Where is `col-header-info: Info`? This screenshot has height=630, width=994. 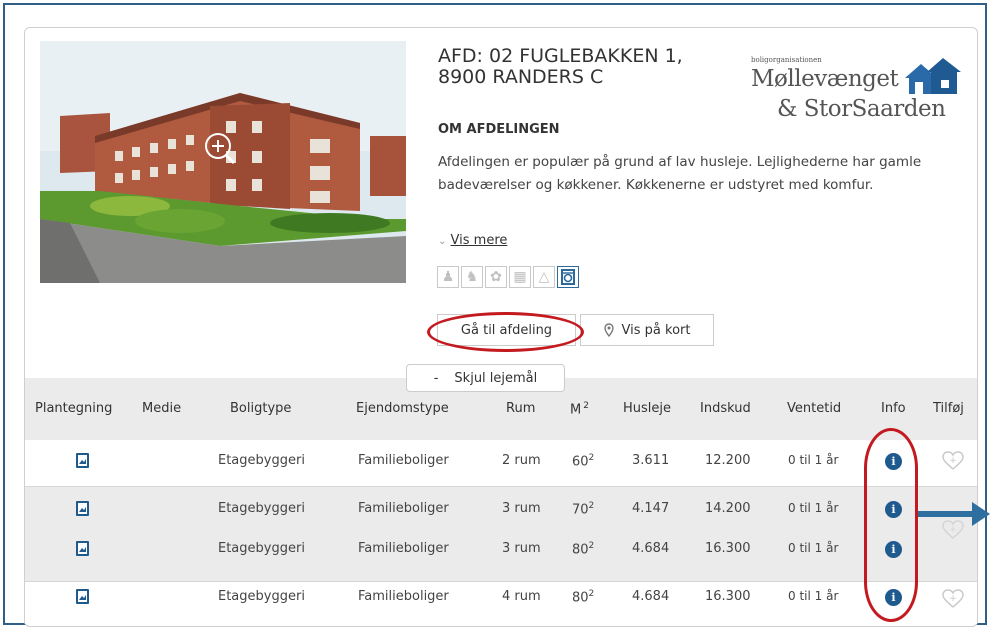 col-header-info: Info is located at coordinates (893, 408).